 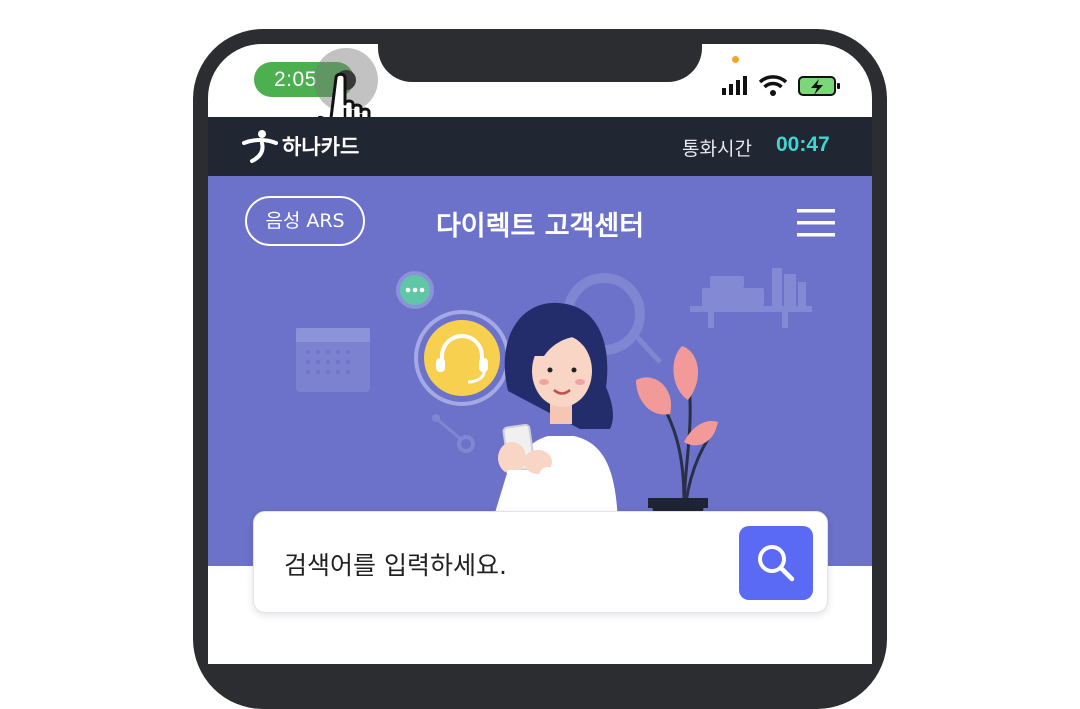 I want to click on search-bar: 검색어를 입력하세요., so click(x=540, y=562).